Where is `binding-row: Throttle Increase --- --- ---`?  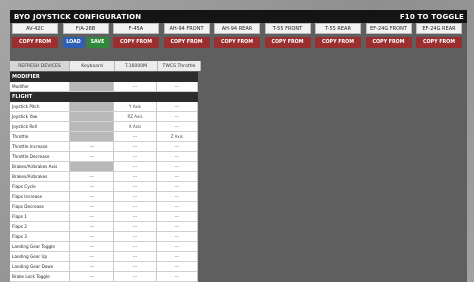 binding-row: Throttle Increase --- --- --- is located at coordinates (104, 147).